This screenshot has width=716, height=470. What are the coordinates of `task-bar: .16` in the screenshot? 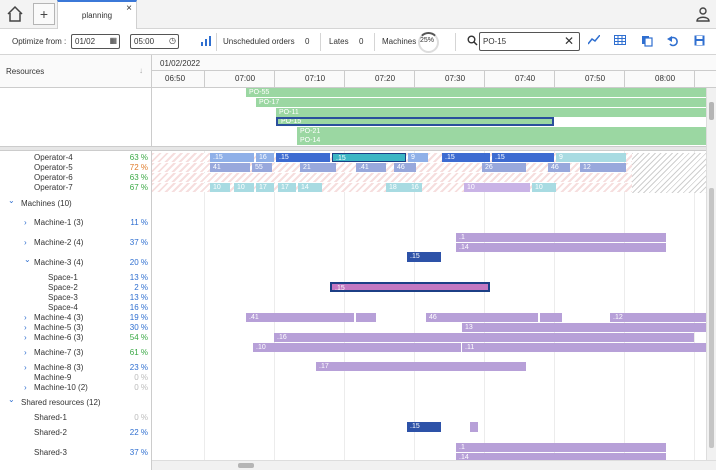 It's located at (484, 337).